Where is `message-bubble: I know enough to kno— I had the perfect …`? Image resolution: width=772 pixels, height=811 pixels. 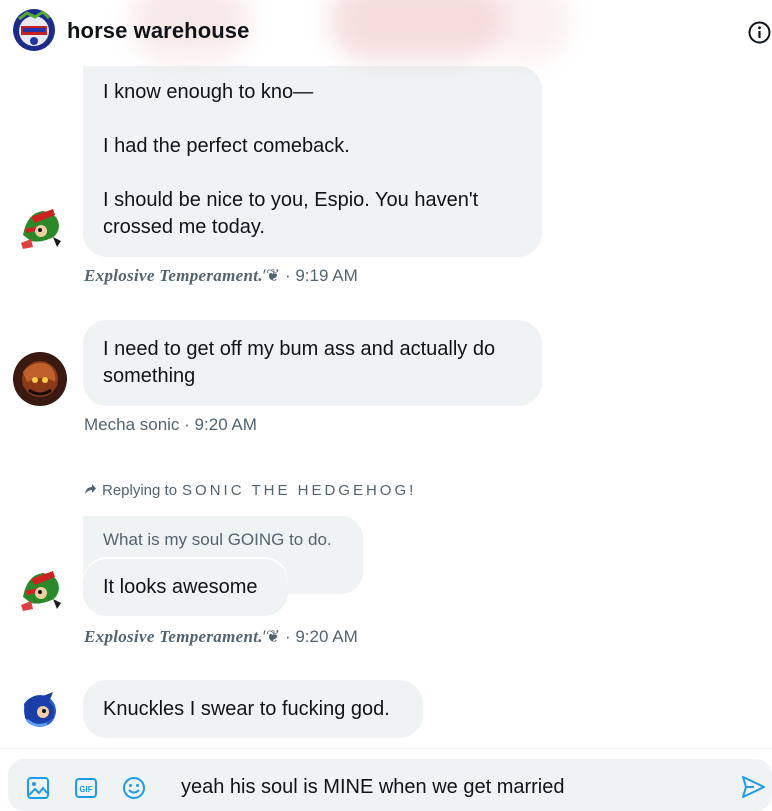 message-bubble: I know enough to kno— I had the perfect … is located at coordinates (312, 161).